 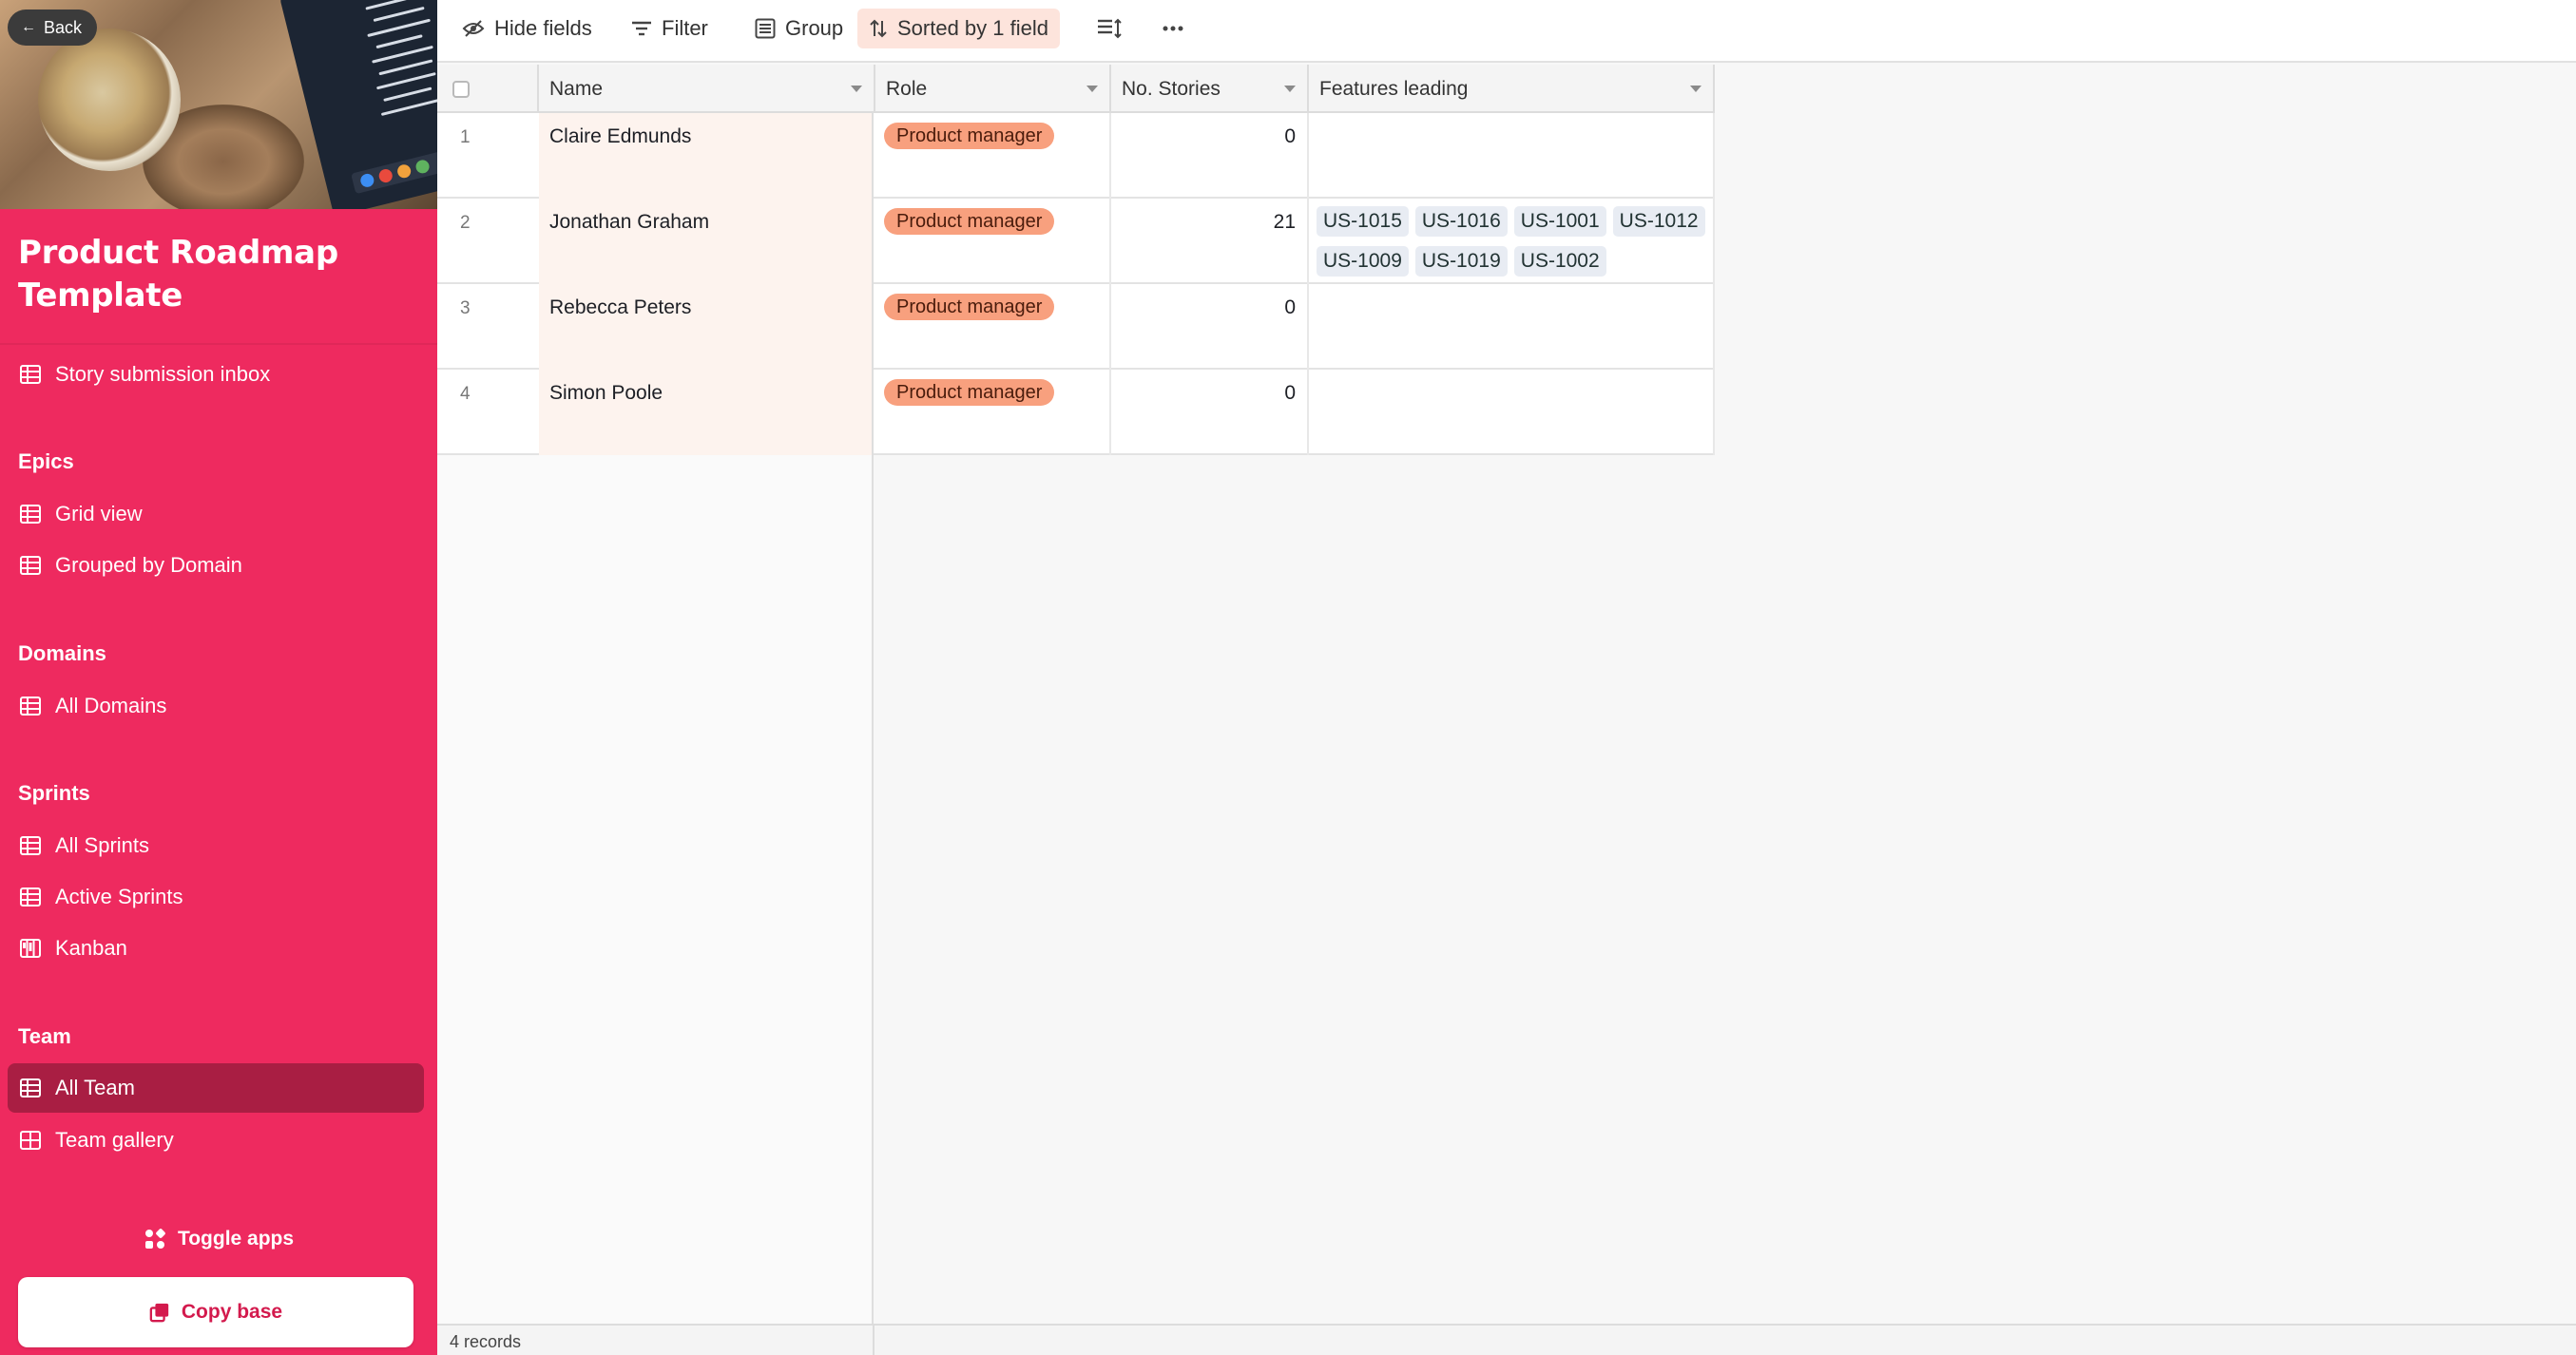 I want to click on name-cell: Jonathan Graham, so click(x=707, y=241).